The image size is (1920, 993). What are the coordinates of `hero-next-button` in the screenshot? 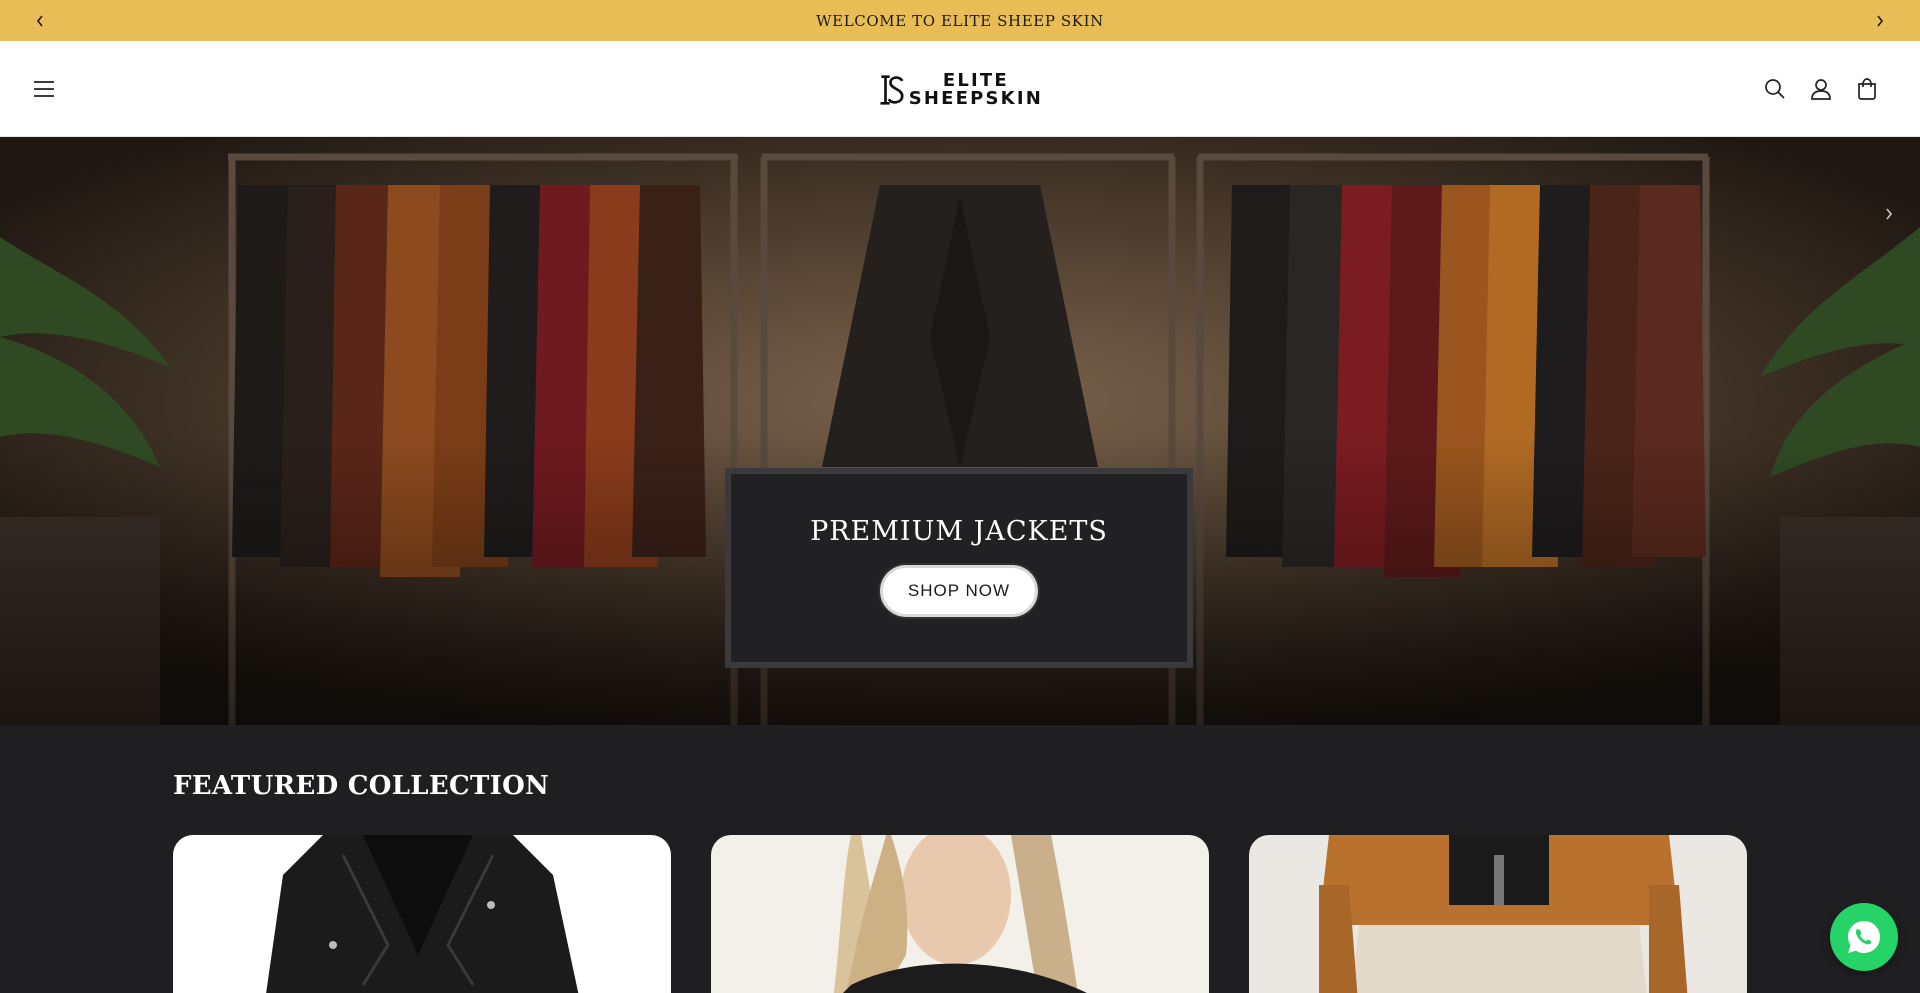 It's located at (1896, 219).